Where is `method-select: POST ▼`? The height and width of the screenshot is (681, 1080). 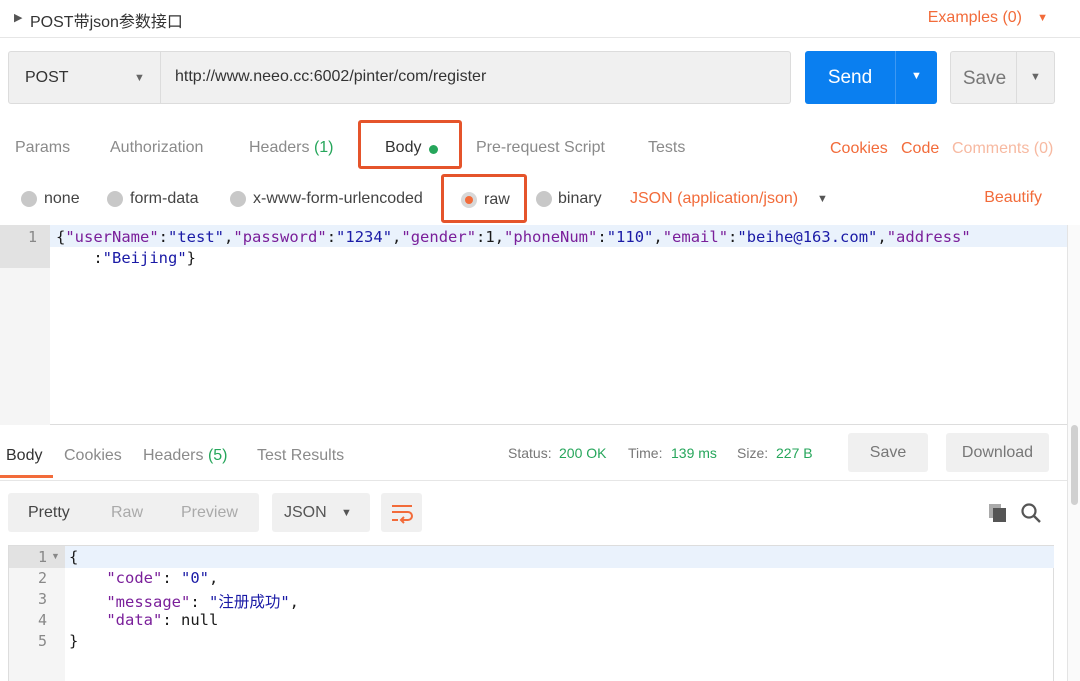 method-select: POST ▼ is located at coordinates (84, 77).